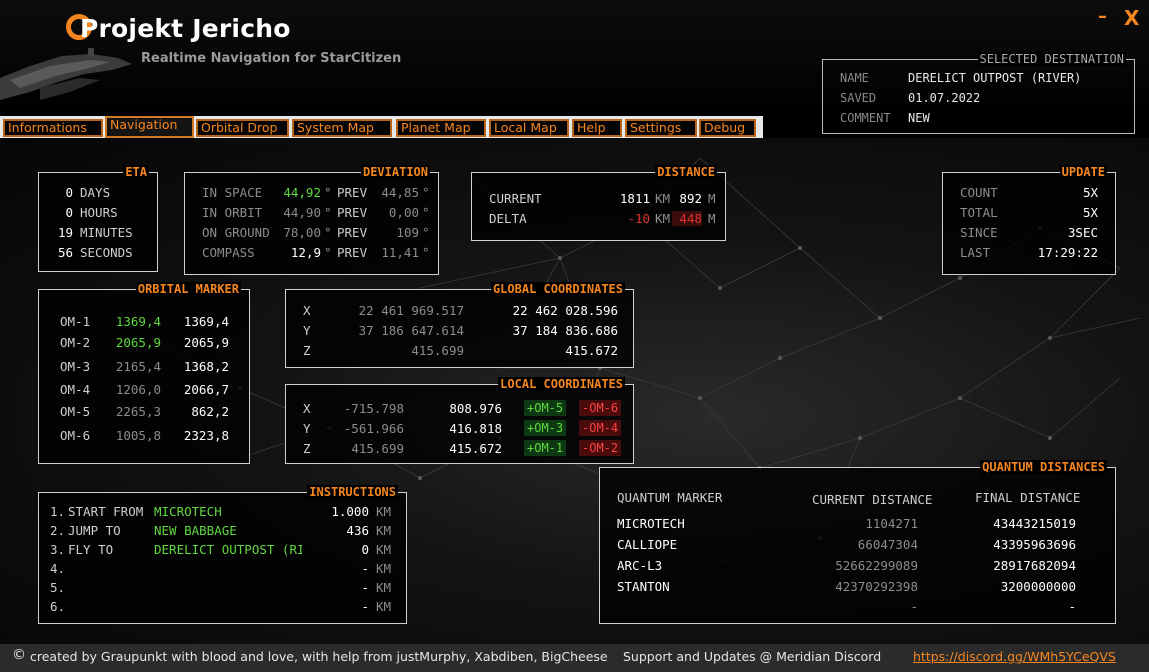 Image resolution: width=1149 pixels, height=672 pixels. What do you see at coordinates (661, 128) in the screenshot?
I see `tab-settings: Settings` at bounding box center [661, 128].